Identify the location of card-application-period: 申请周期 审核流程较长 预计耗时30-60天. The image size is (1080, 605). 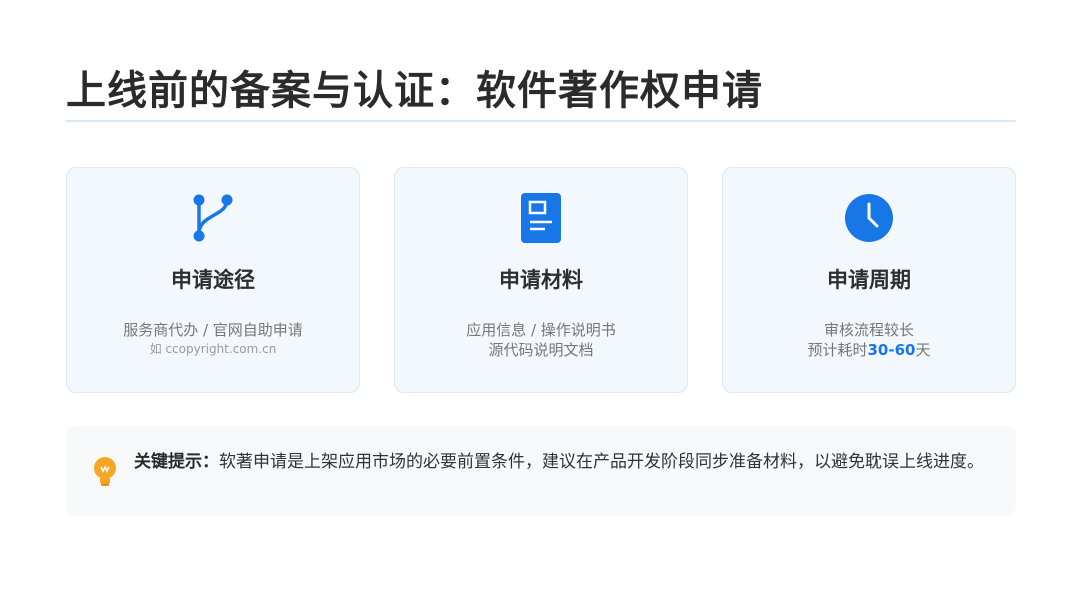
(869, 280).